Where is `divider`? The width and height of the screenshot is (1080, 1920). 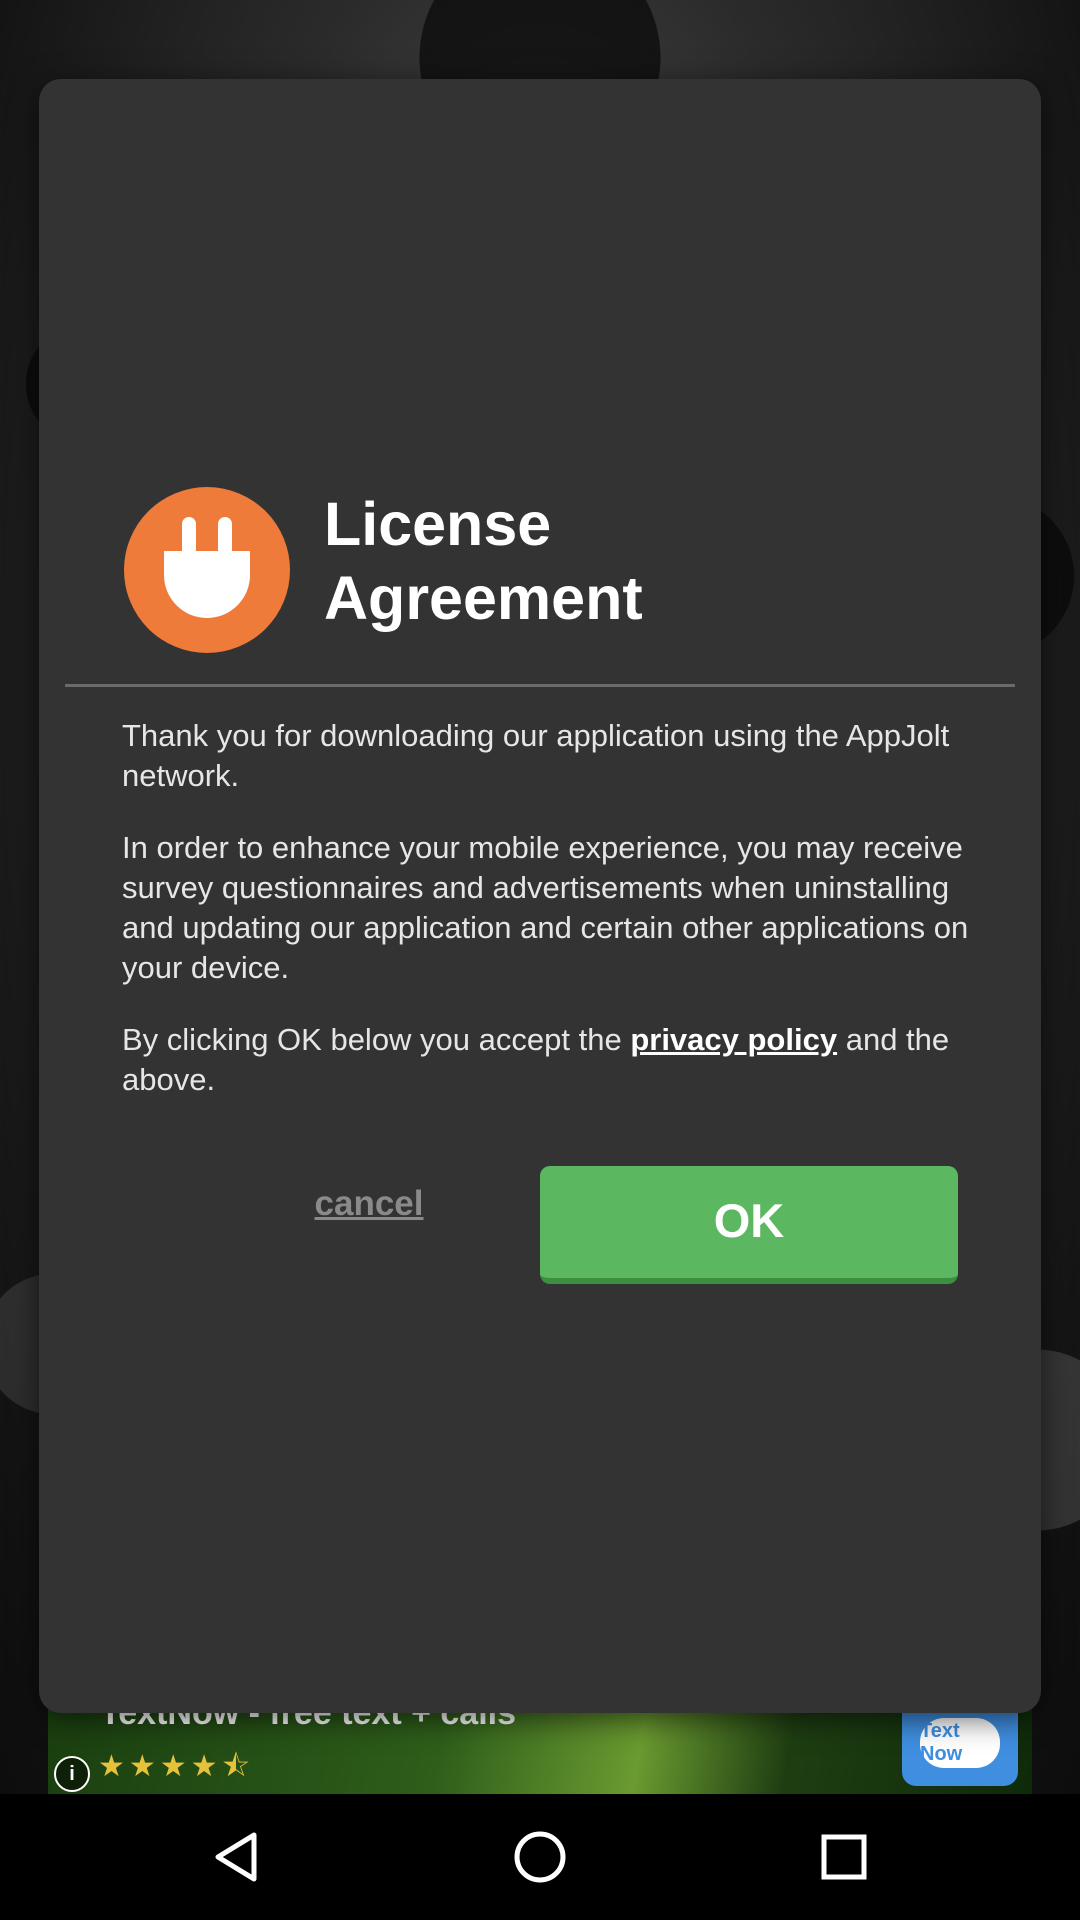 divider is located at coordinates (540, 685).